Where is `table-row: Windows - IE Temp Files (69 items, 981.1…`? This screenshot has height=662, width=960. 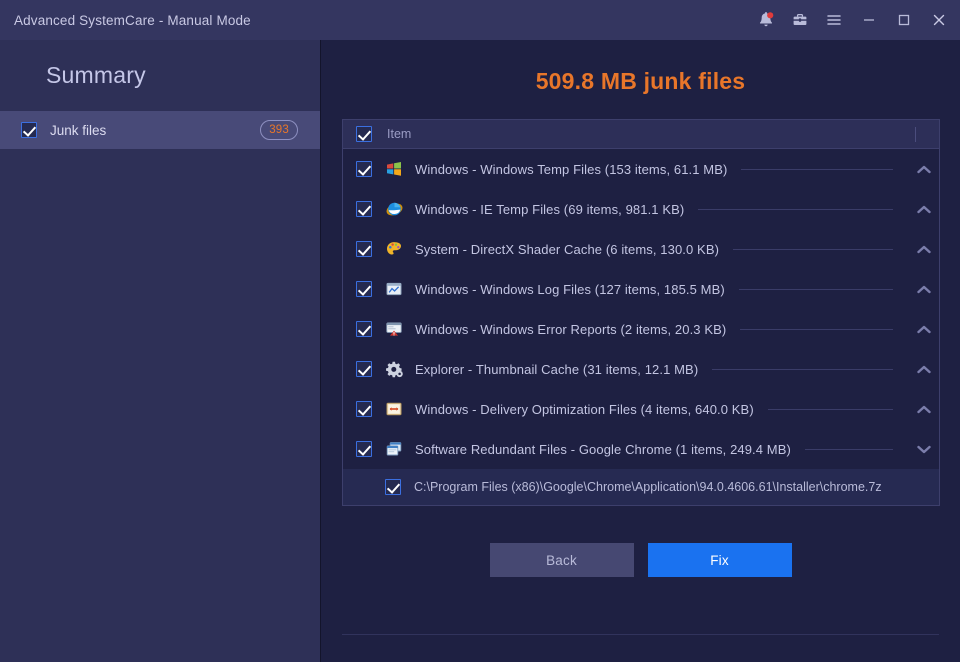
table-row: Windows - IE Temp Files (69 items, 981.1… is located at coordinates (641, 209).